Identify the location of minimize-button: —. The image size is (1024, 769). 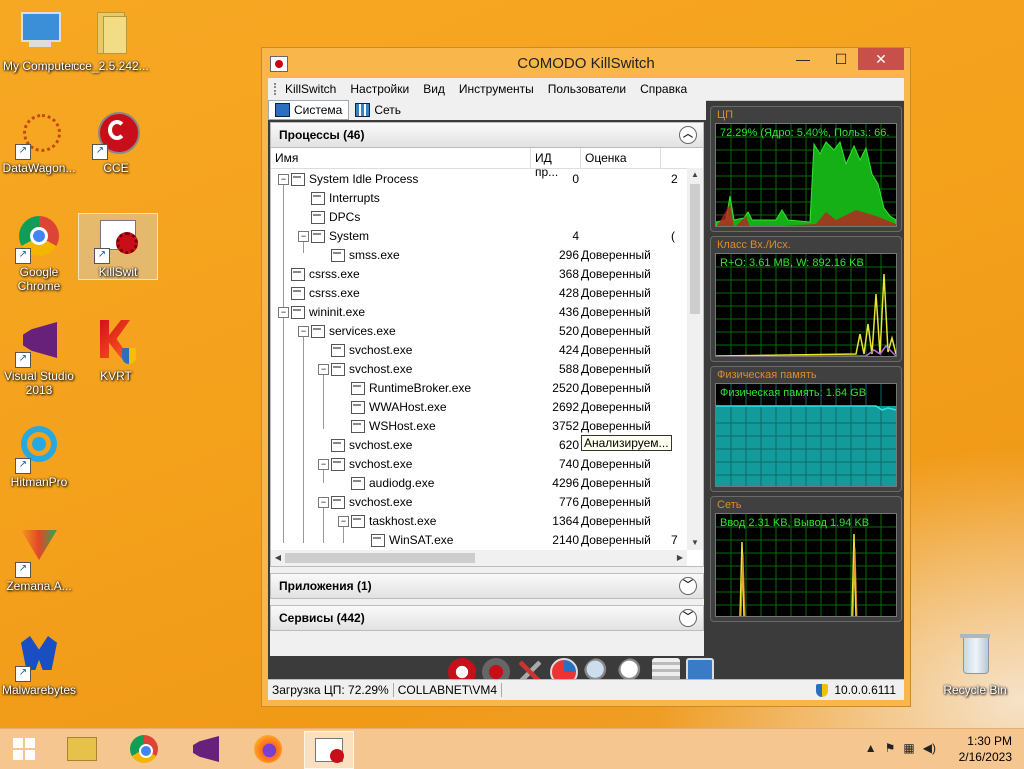
(803, 59).